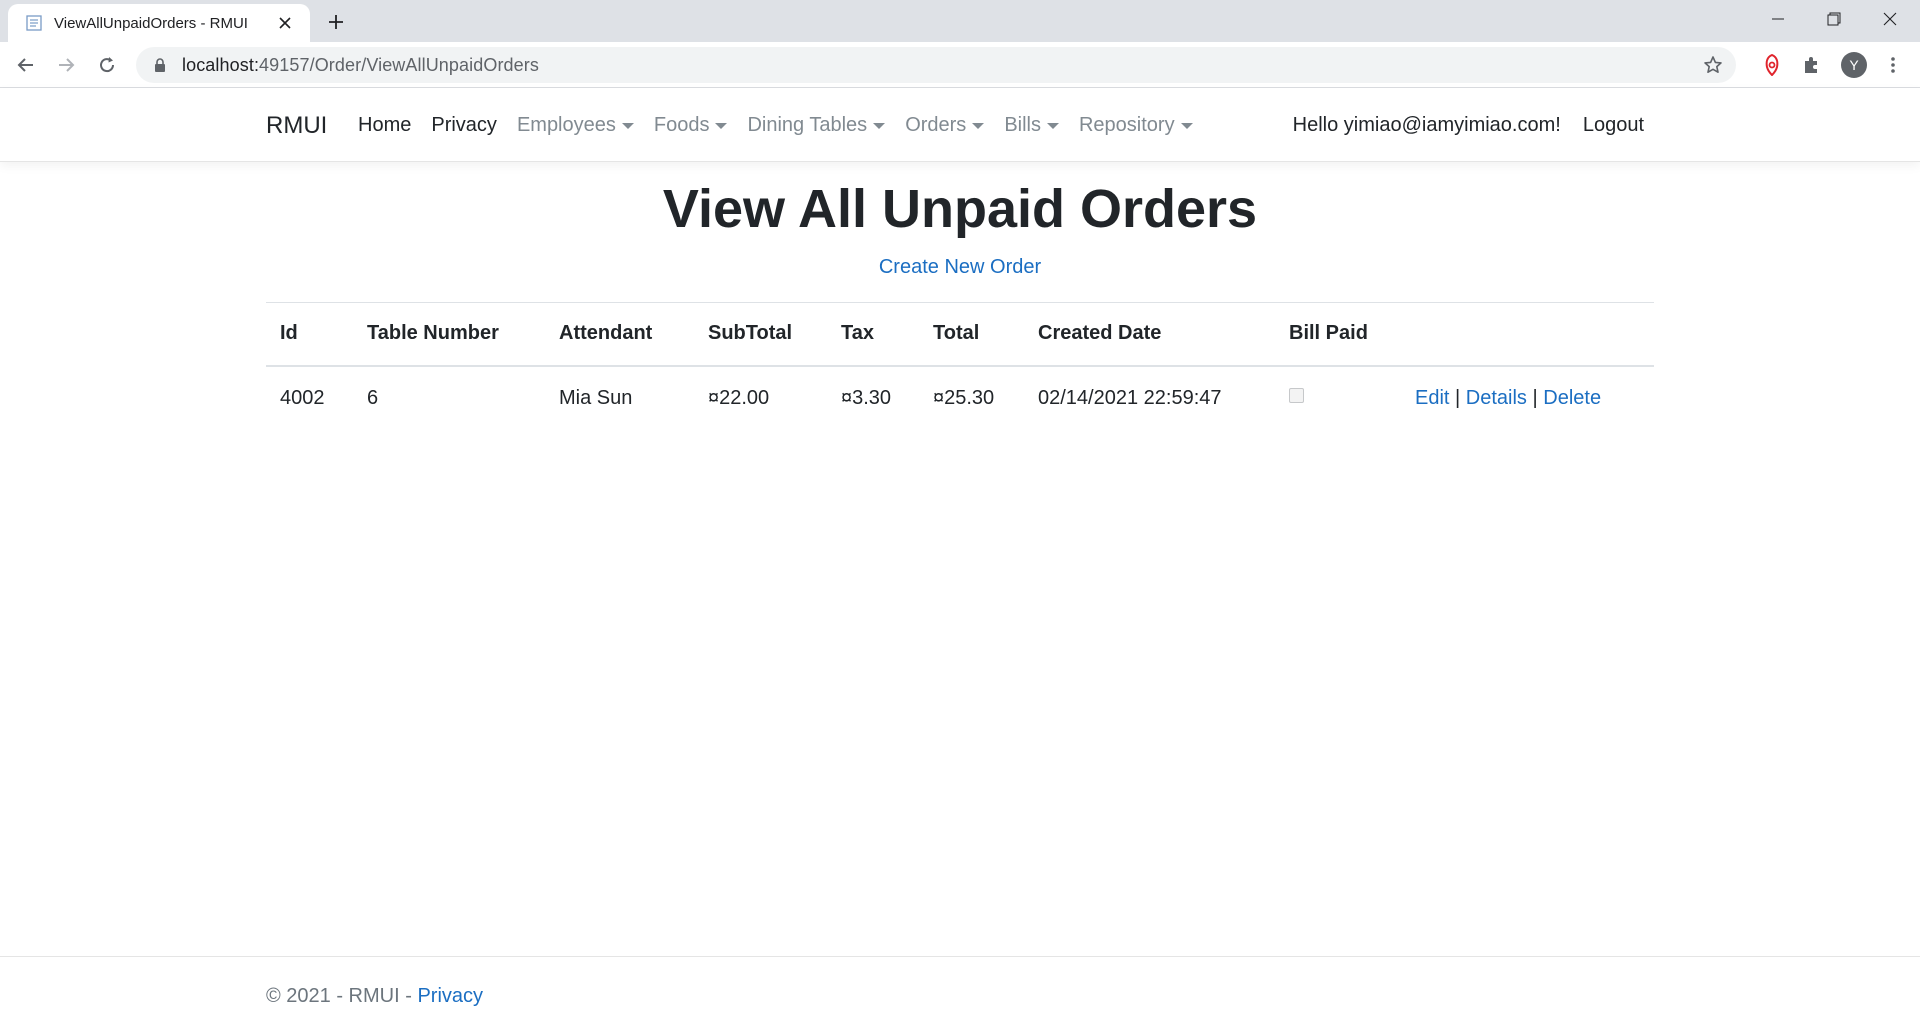 This screenshot has height=1028, width=1920. What do you see at coordinates (960, 21) in the screenshot?
I see `browser-tab-strip: ViewAllUnpaidOrders - RMUI` at bounding box center [960, 21].